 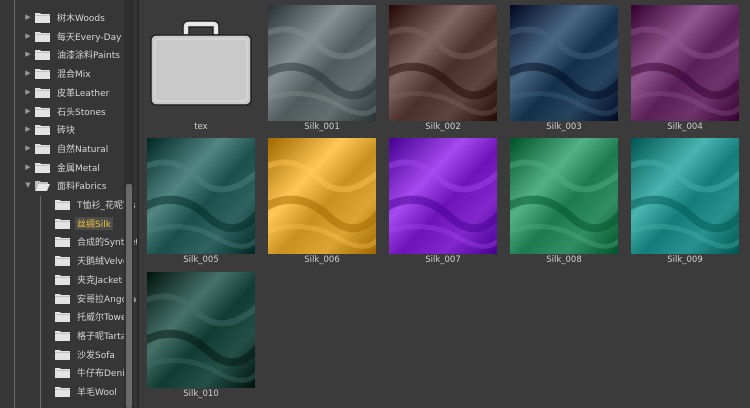 What do you see at coordinates (201, 201) in the screenshot?
I see `thumbnail-tile: Silk_005` at bounding box center [201, 201].